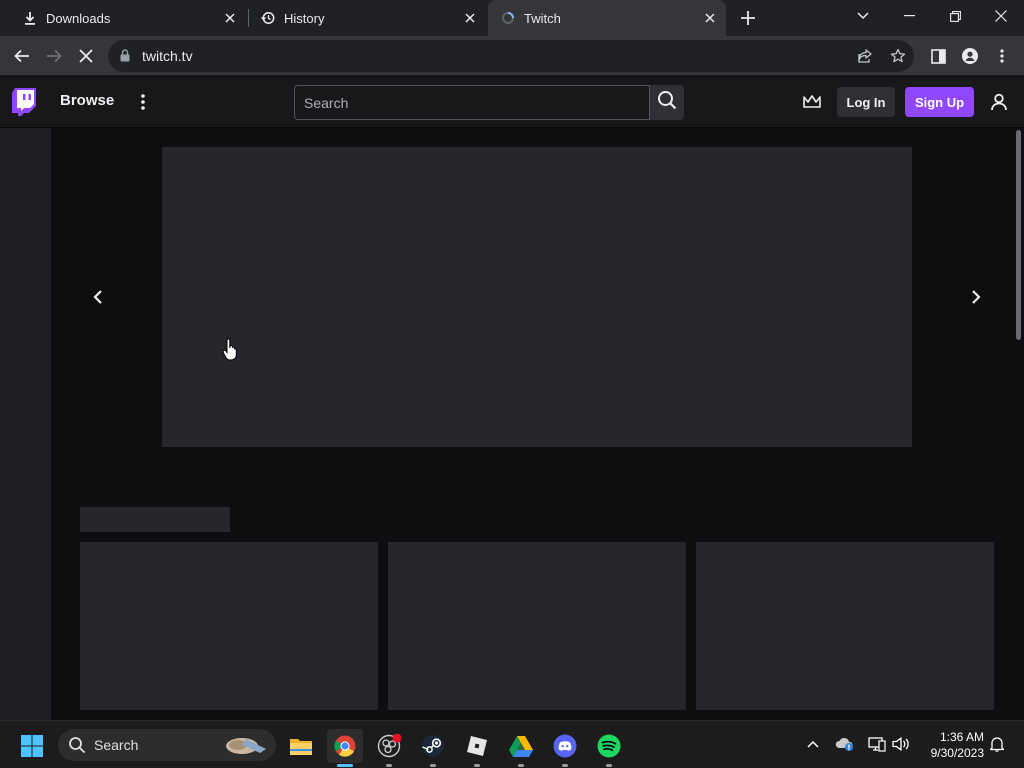  What do you see at coordinates (508, 18) in the screenshot?
I see `loading-icon` at bounding box center [508, 18].